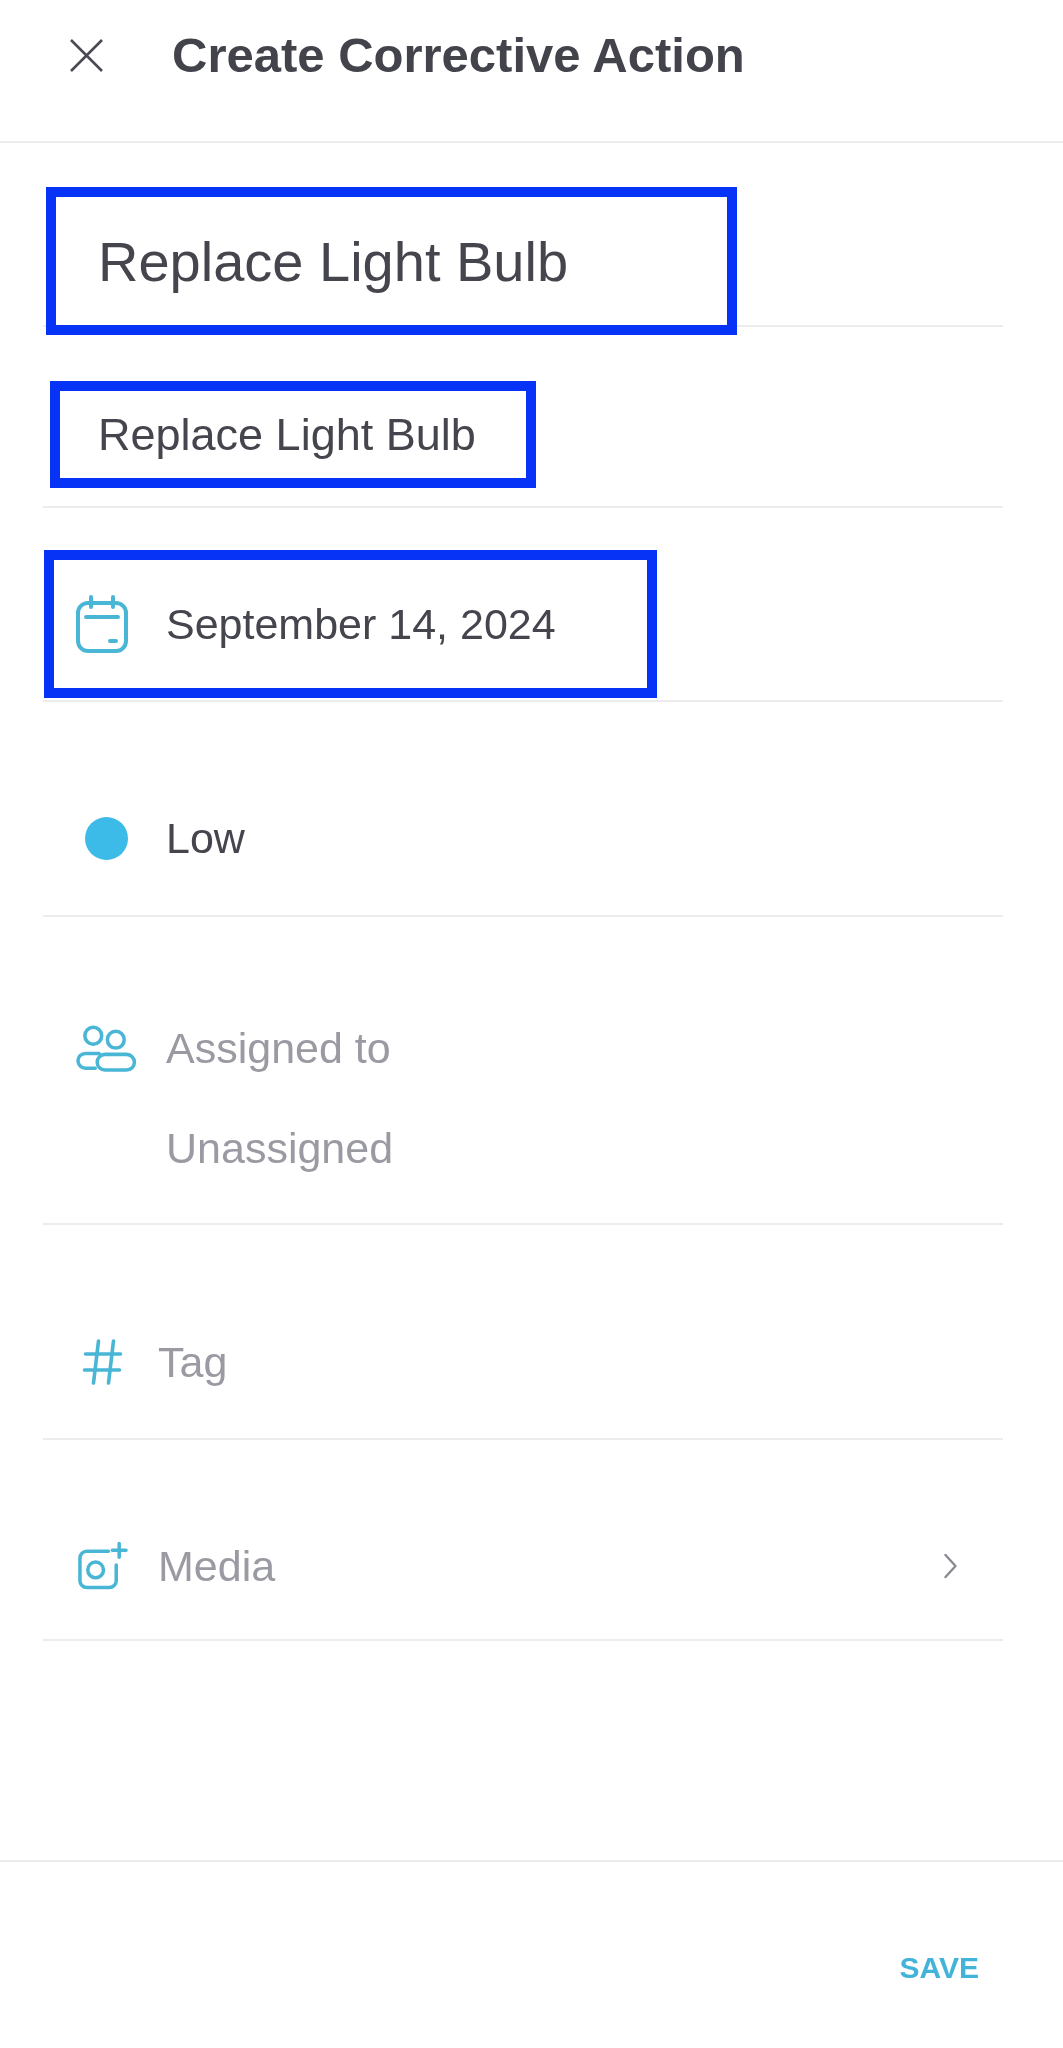 The width and height of the screenshot is (1063, 2048). I want to click on priority-selector: Low, so click(165, 838).